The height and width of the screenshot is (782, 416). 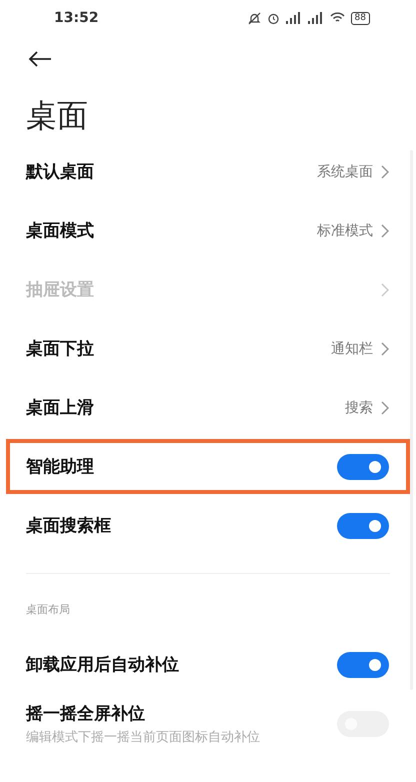 What do you see at coordinates (254, 18) in the screenshot?
I see `bell-off-icon` at bounding box center [254, 18].